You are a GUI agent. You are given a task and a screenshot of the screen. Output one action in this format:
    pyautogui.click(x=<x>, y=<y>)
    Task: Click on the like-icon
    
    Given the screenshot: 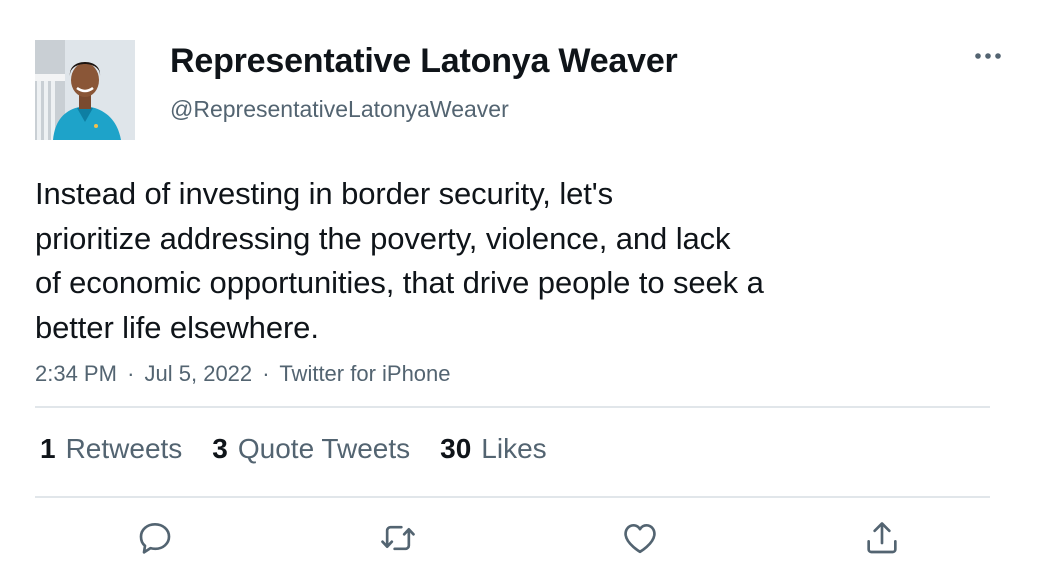 What is the action you would take?
    pyautogui.click(x=640, y=539)
    